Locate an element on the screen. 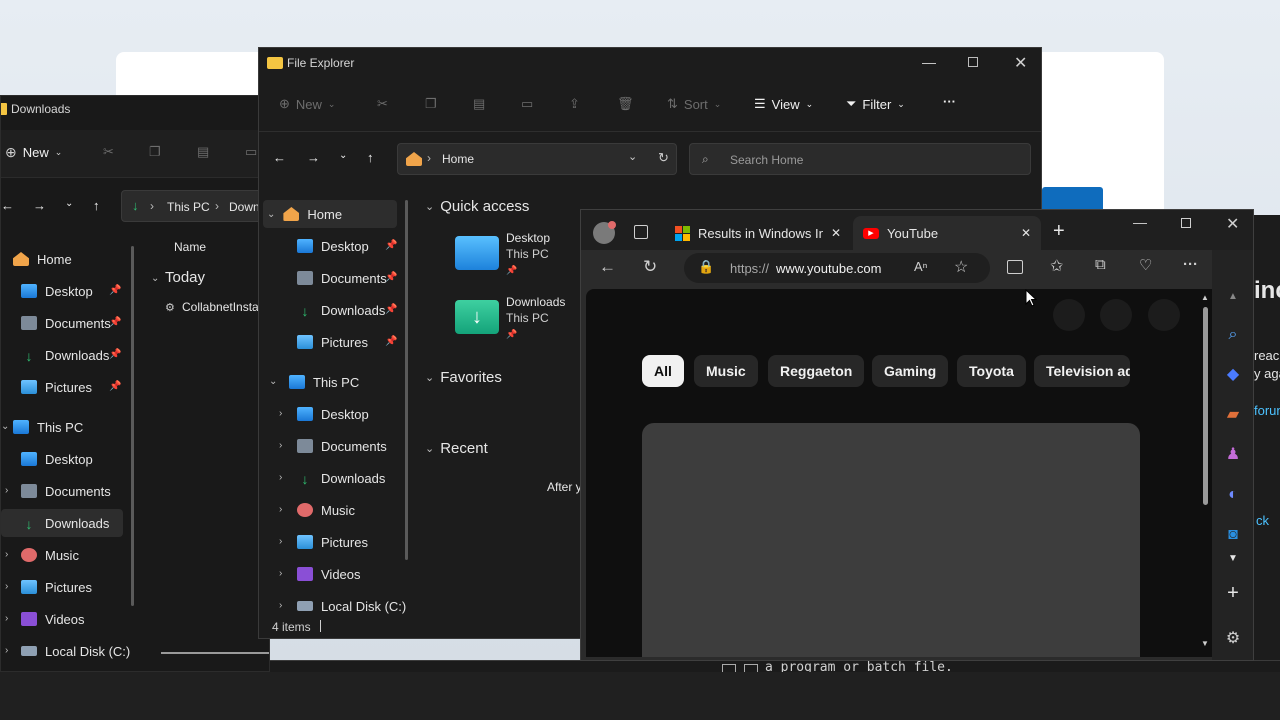 This screenshot has width=1280, height=720. tab-youtube: ▶ YouTube ✕ is located at coordinates (947, 233).